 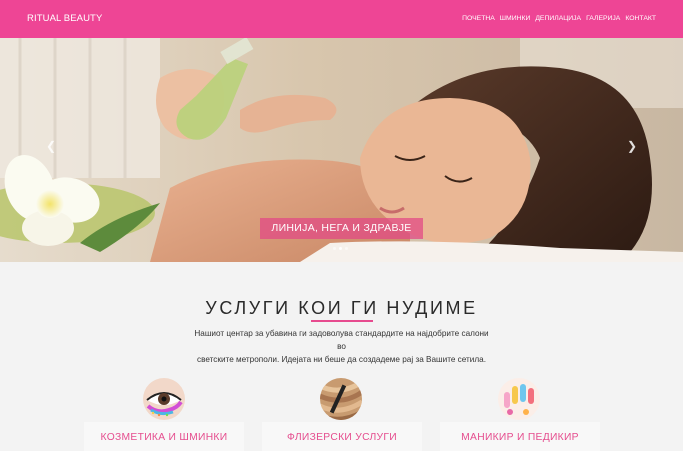 I want to click on nav-item-depilation: ДЕПИЛАЦИЈА, so click(x=558, y=18).